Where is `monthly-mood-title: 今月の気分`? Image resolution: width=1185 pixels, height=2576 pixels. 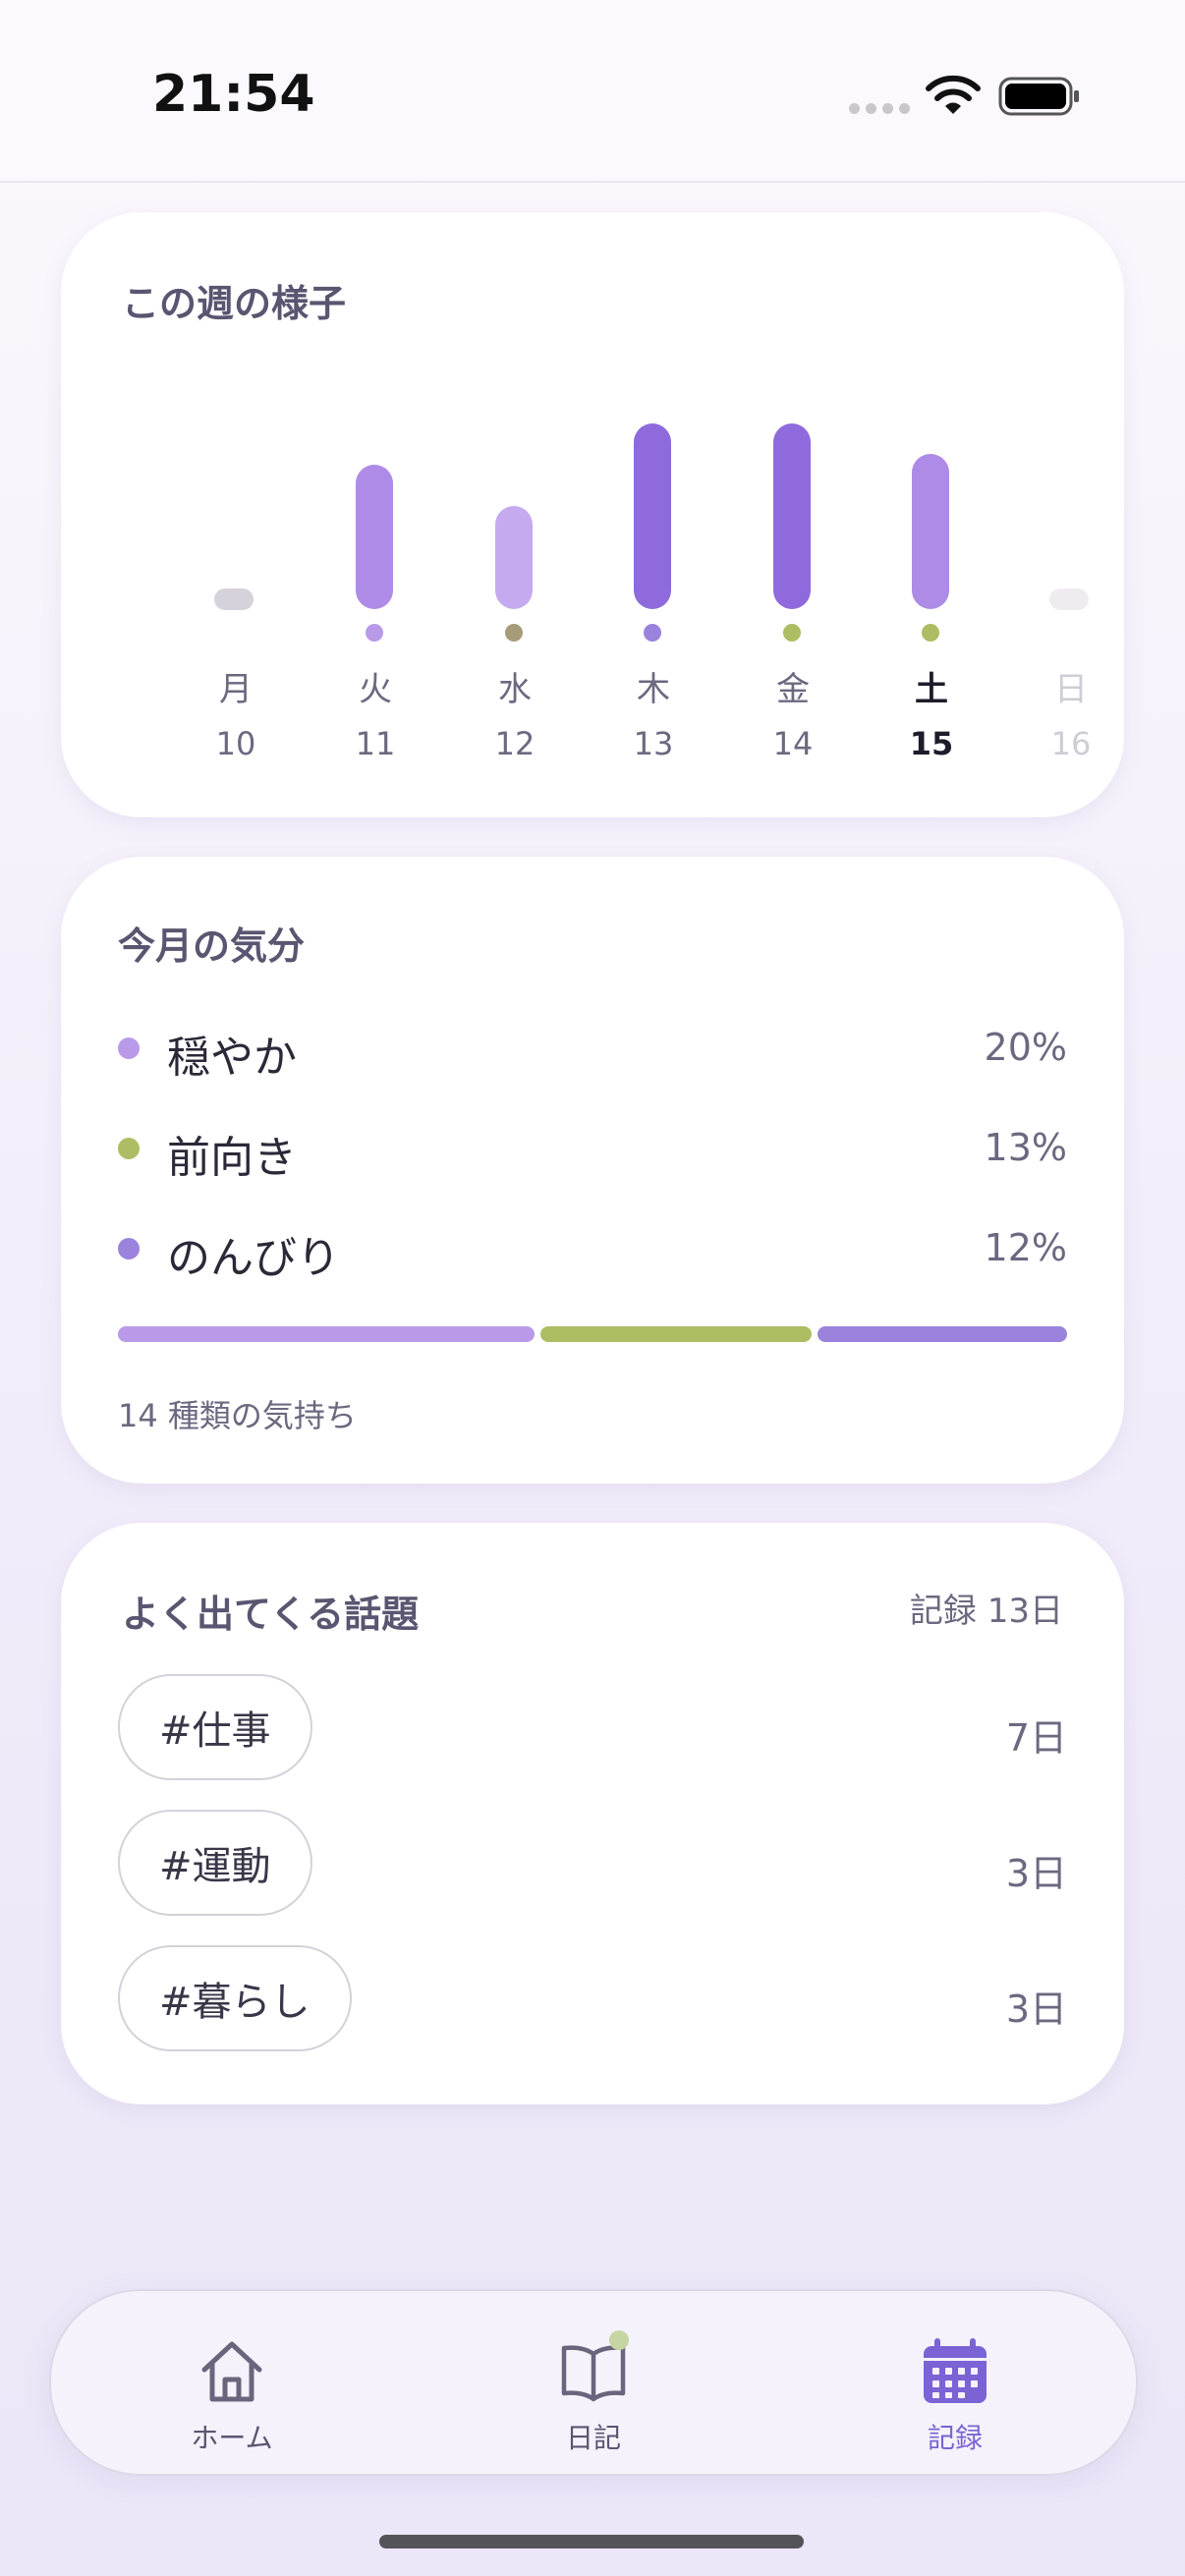 monthly-mood-title: 今月の気分 is located at coordinates (212, 946).